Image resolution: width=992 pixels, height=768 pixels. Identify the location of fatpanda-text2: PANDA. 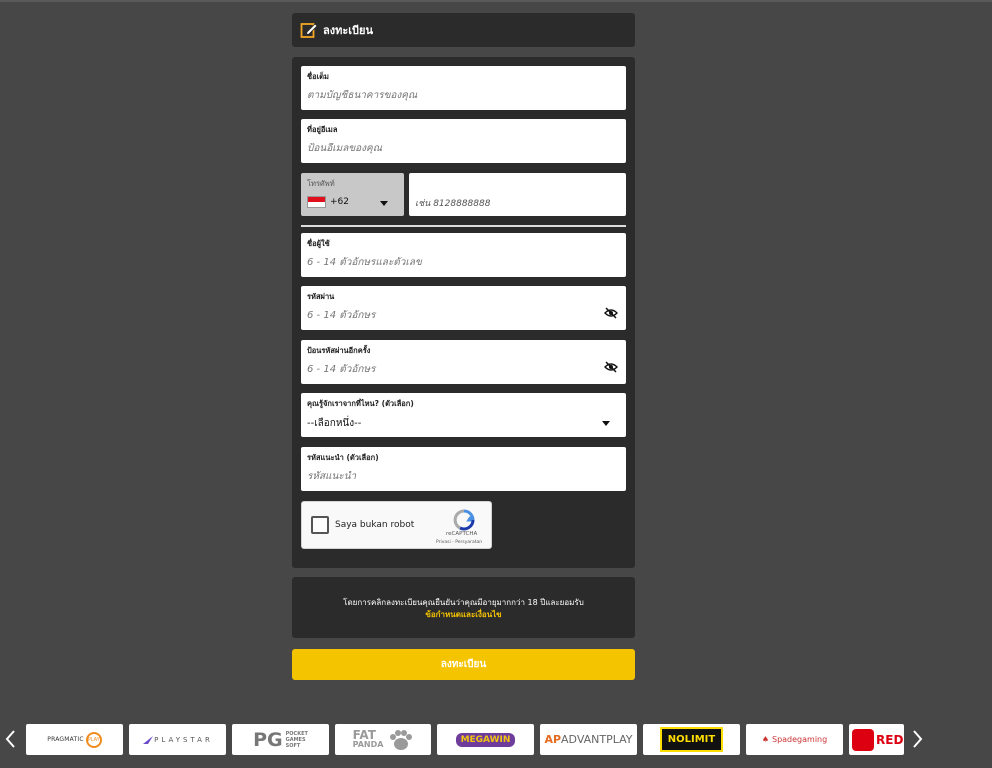
(368, 744).